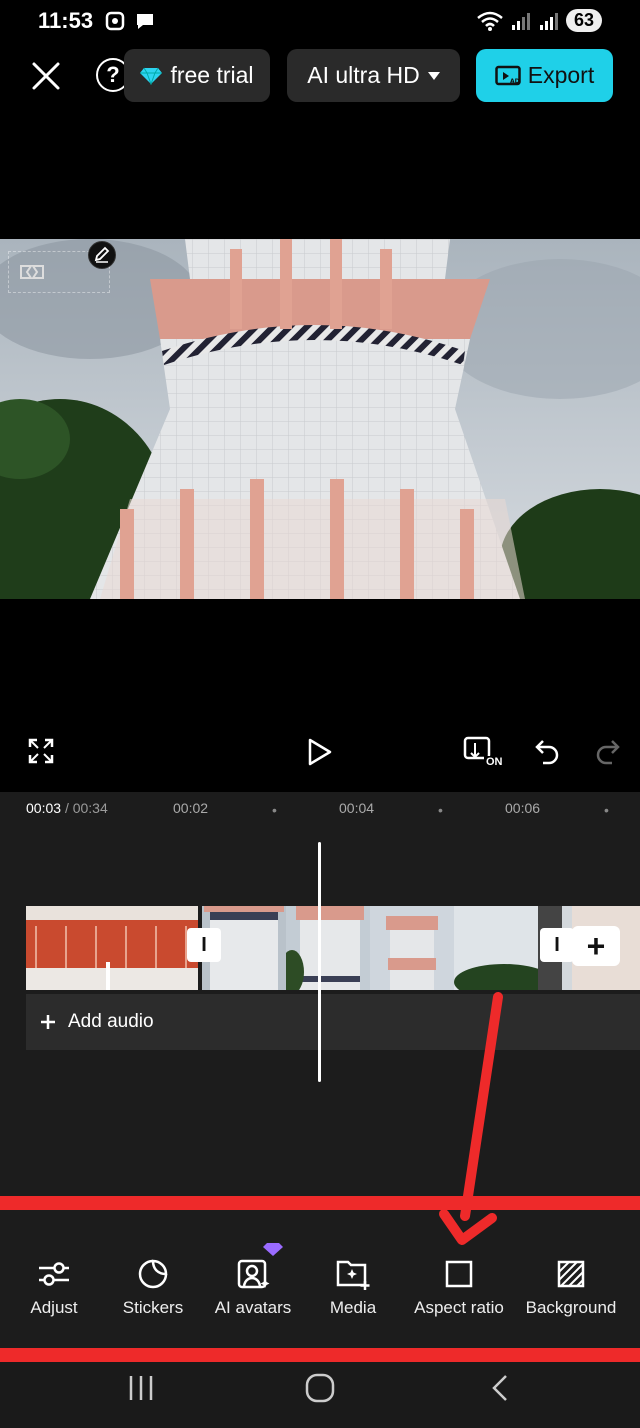 This screenshot has height=1428, width=640. I want to click on chat-icon, so click(145, 21).